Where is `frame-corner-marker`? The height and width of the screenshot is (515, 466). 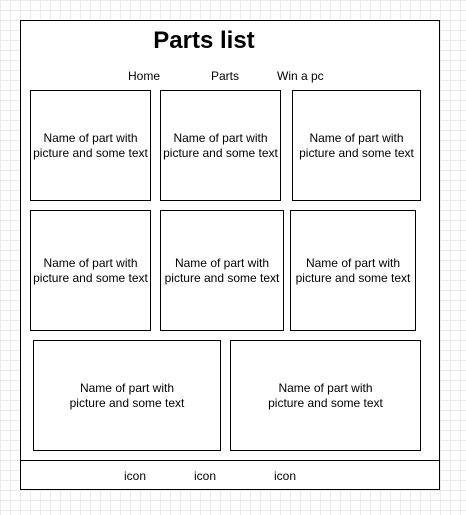
frame-corner-marker is located at coordinates (436, 20).